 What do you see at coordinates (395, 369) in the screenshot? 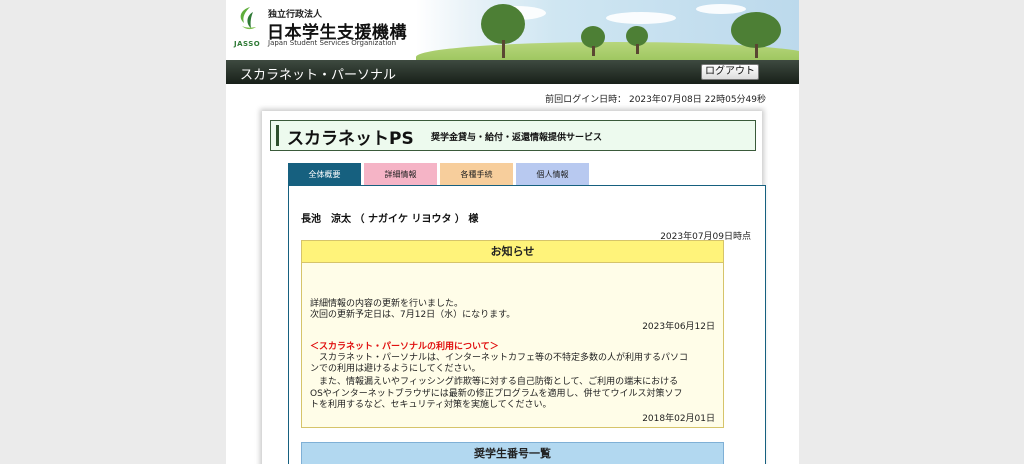
I see `notice-text: ンでの利用は避けるようにしてください。` at bounding box center [395, 369].